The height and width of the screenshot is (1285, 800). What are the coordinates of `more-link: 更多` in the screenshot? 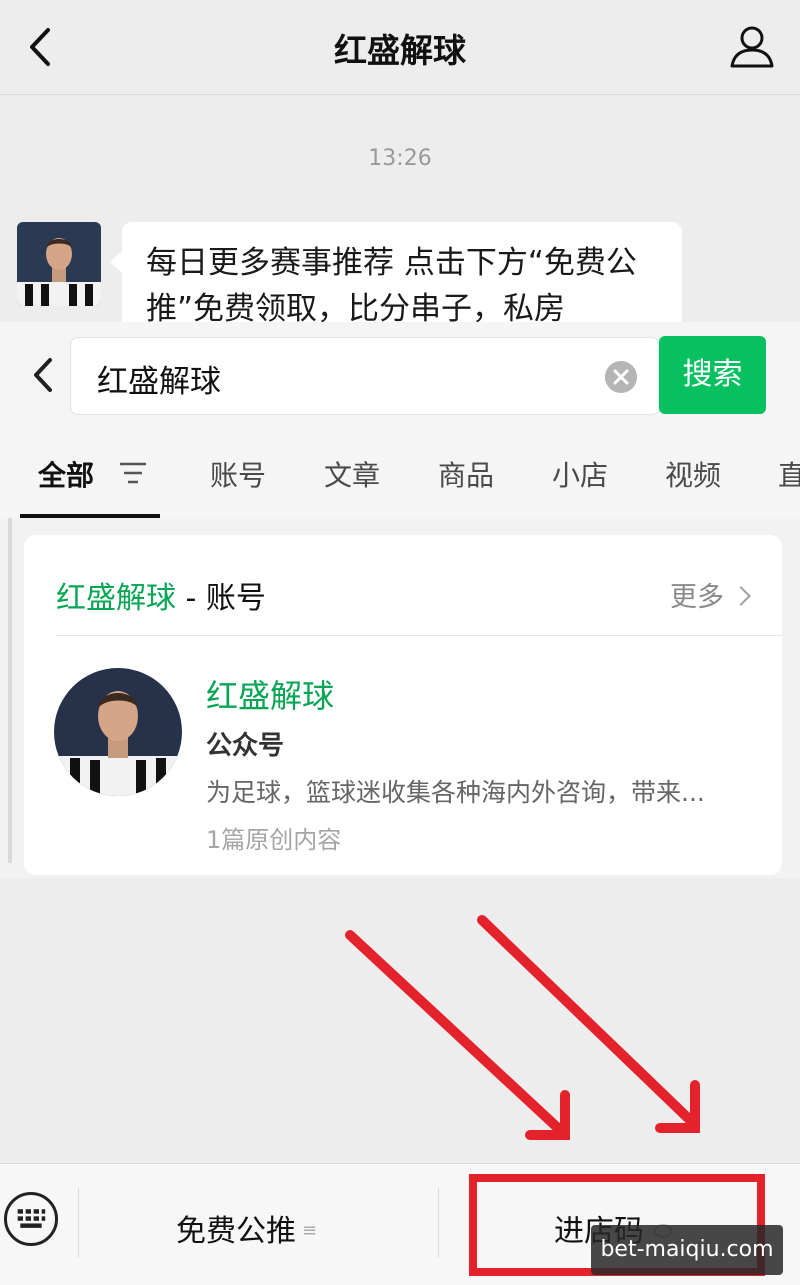 It's located at (710, 594).